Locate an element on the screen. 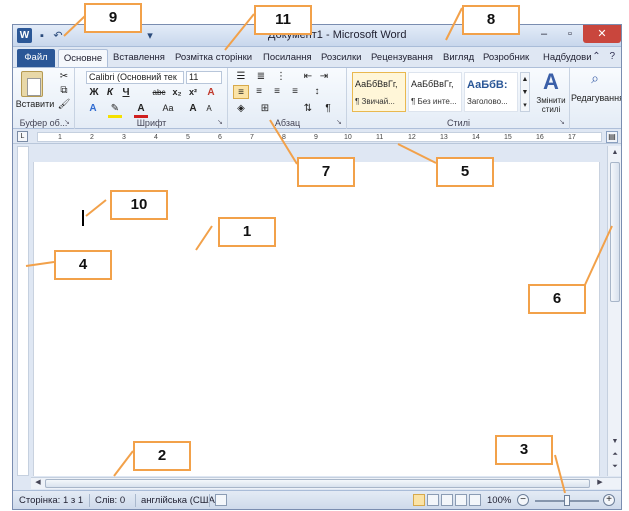 This screenshot has width=629, height=511. zoom-in-icon: + is located at coordinates (609, 500).